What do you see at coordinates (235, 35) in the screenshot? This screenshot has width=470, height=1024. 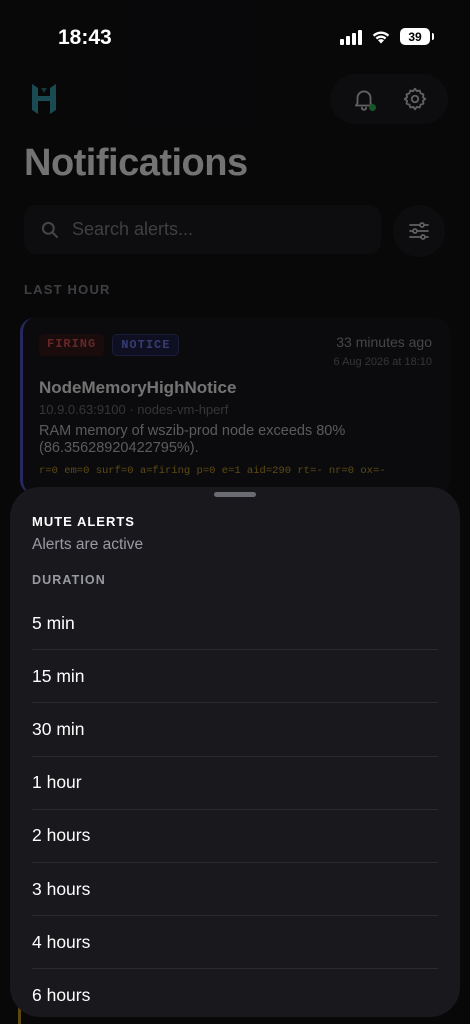 I see `status-bar: 18:43 39` at bounding box center [235, 35].